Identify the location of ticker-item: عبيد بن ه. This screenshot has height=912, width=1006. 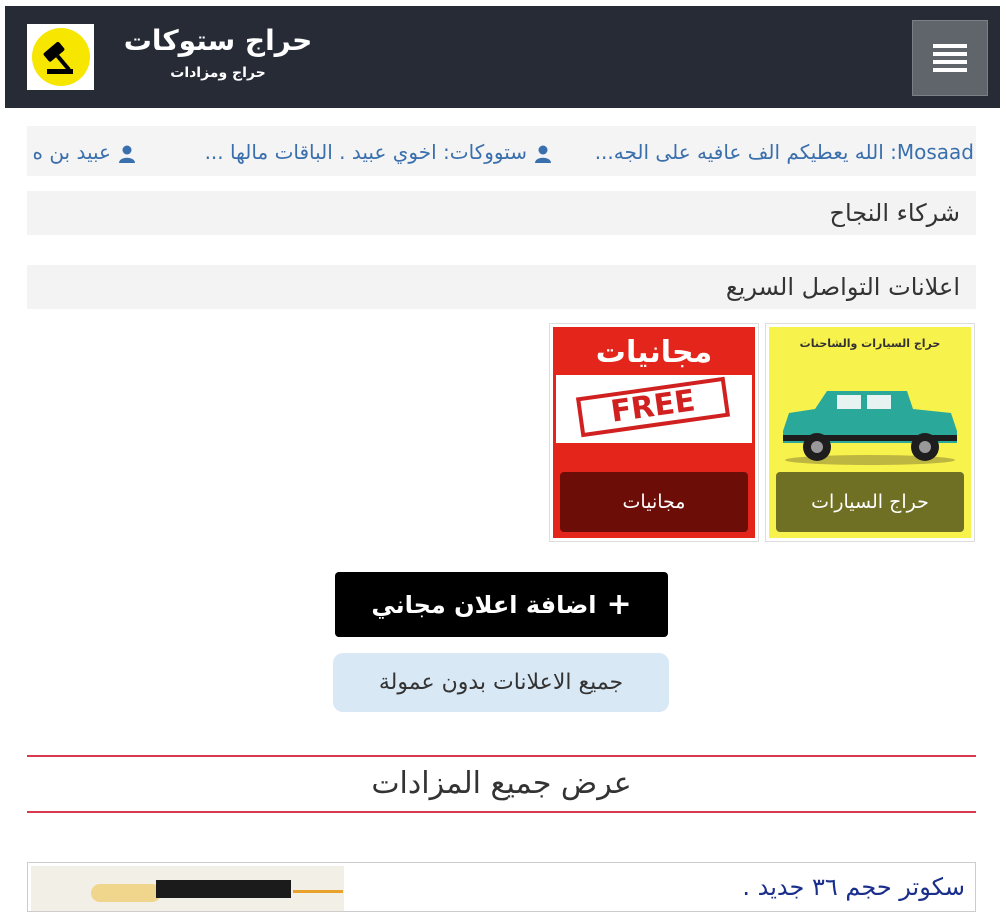
(83, 152).